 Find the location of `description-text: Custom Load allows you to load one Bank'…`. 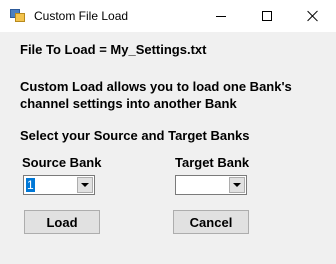

description-text: Custom Load allows you to load one Bank'… is located at coordinates (156, 86).